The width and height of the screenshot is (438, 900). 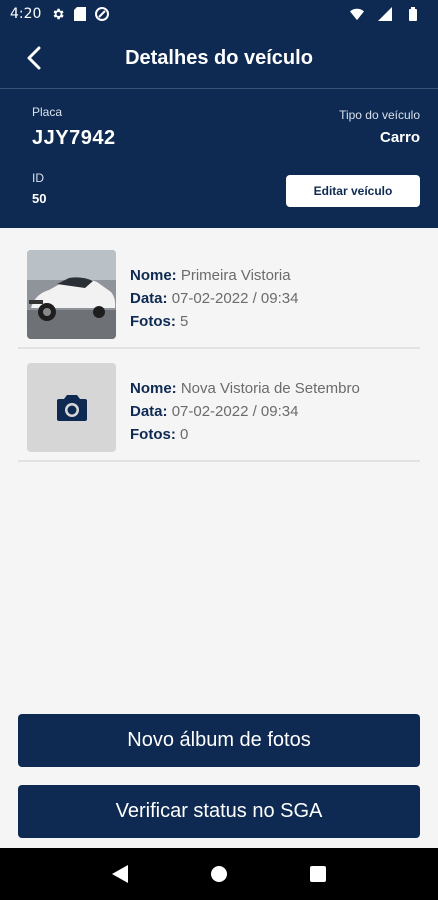 I want to click on album-thumbnail-placeholder, so click(x=71, y=407).